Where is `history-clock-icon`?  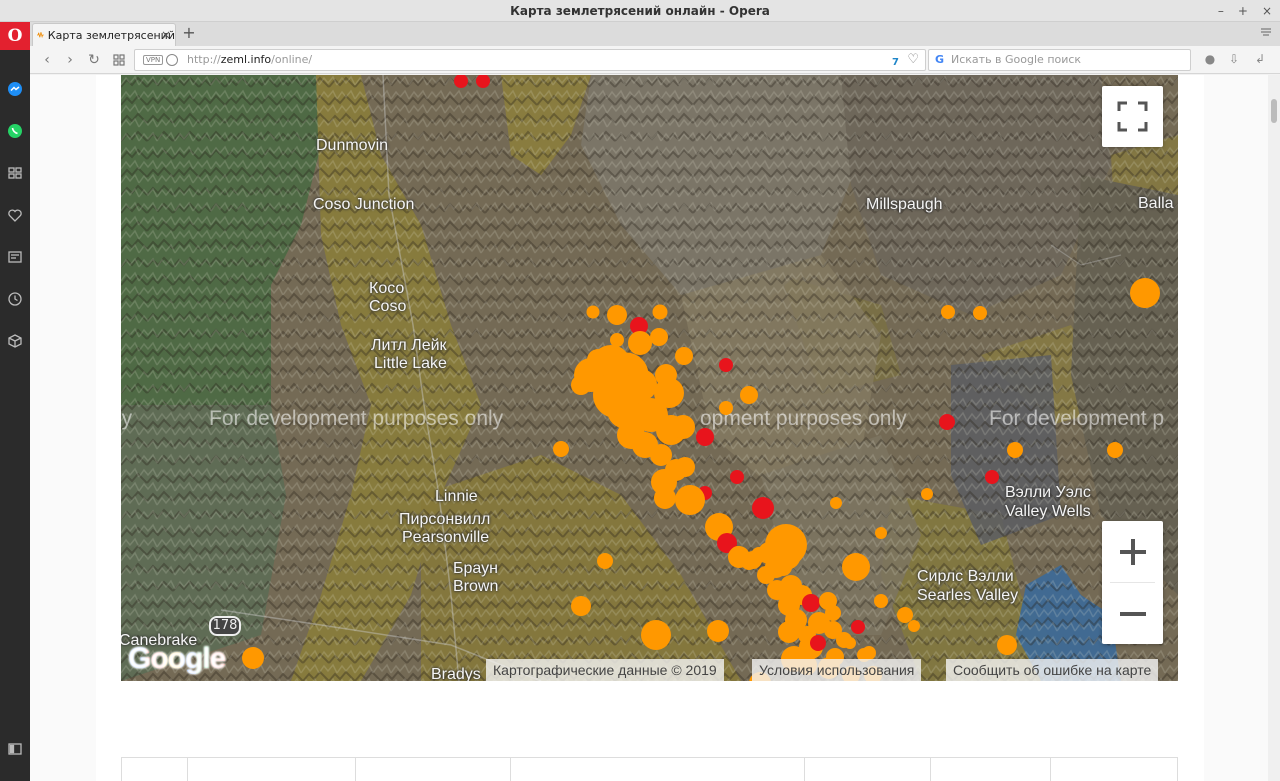
history-clock-icon is located at coordinates (15, 299).